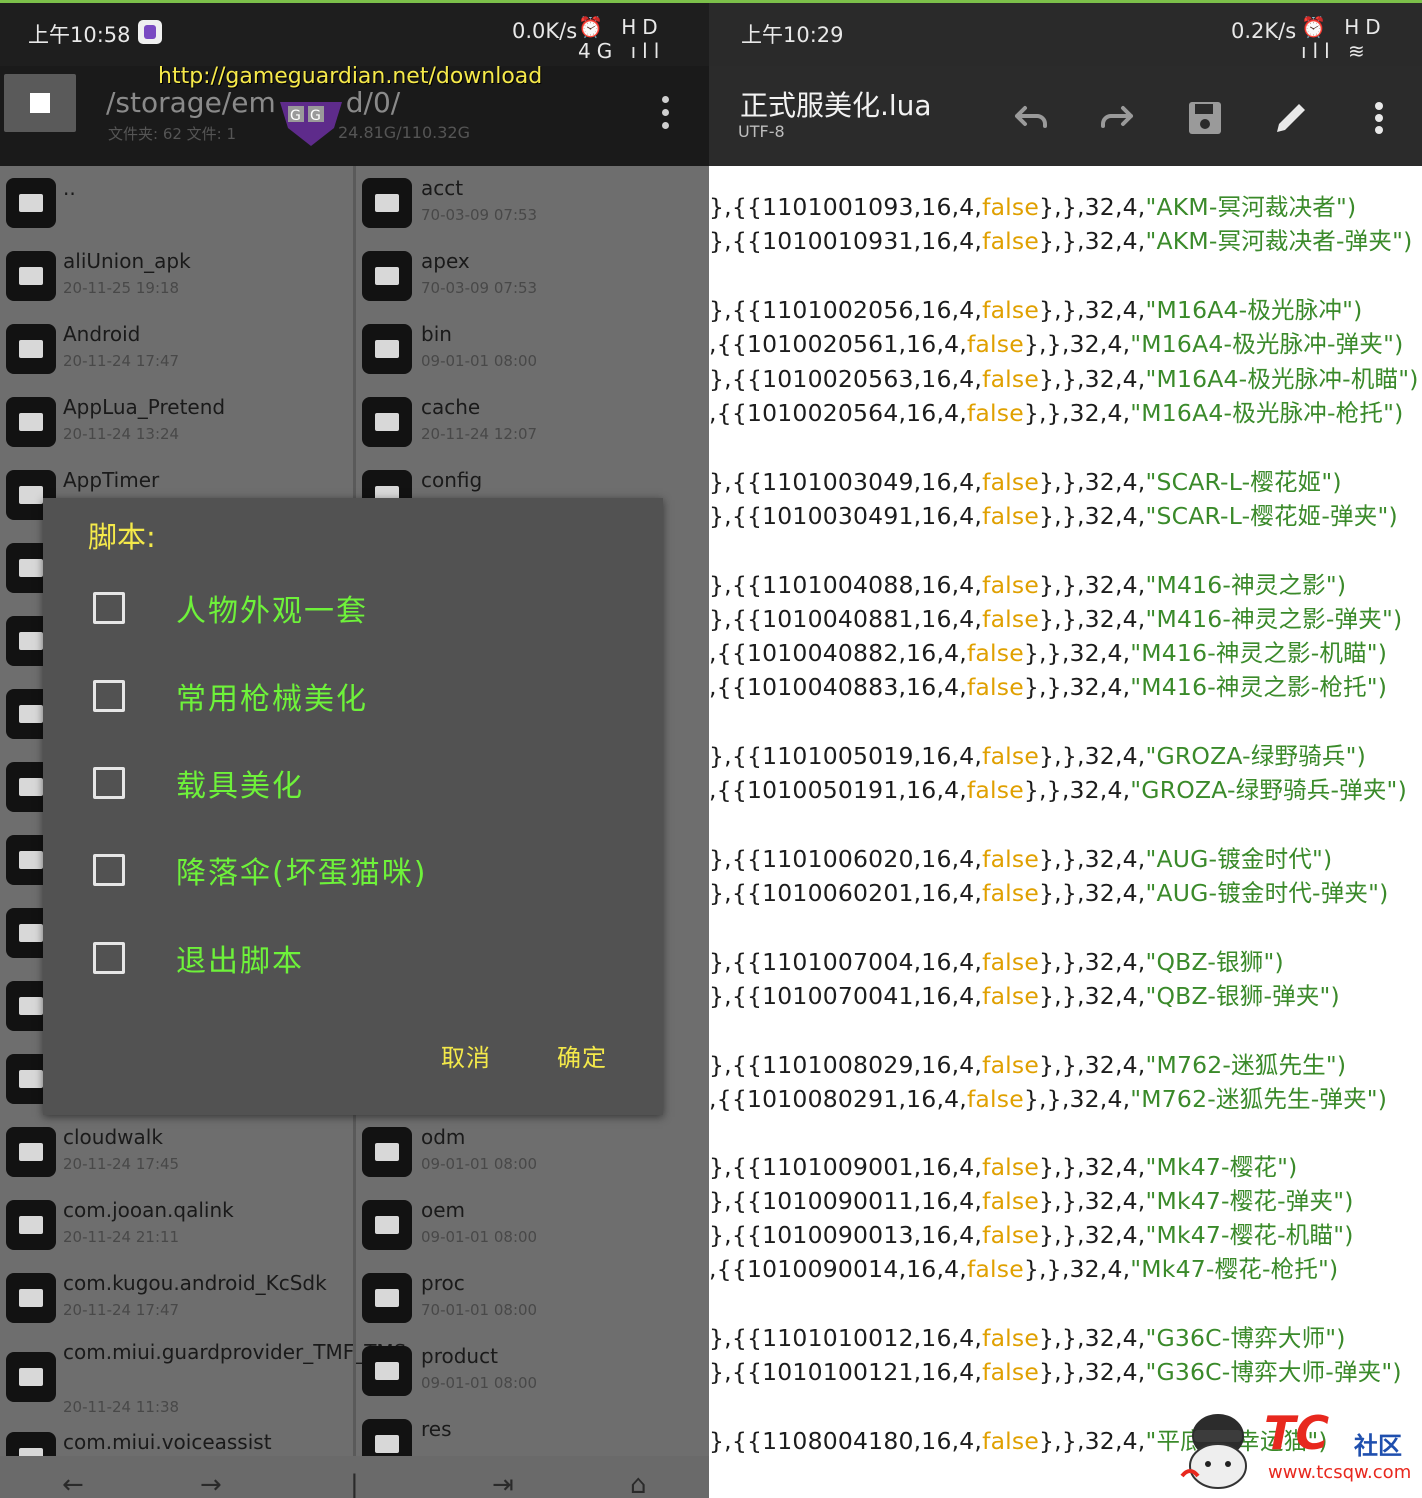  Describe the element at coordinates (838, 653) in the screenshot. I see `code-token-pre: ,{{1010040882,16,4,` at that location.